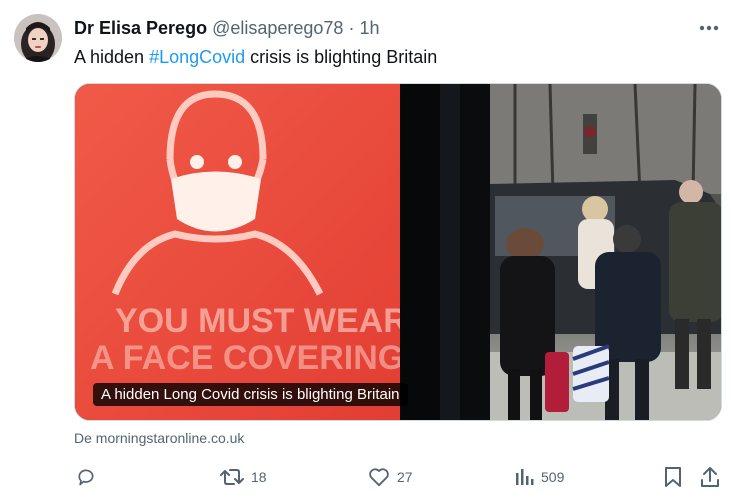 The width and height of the screenshot is (738, 502). I want to click on like-icon, so click(379, 477).